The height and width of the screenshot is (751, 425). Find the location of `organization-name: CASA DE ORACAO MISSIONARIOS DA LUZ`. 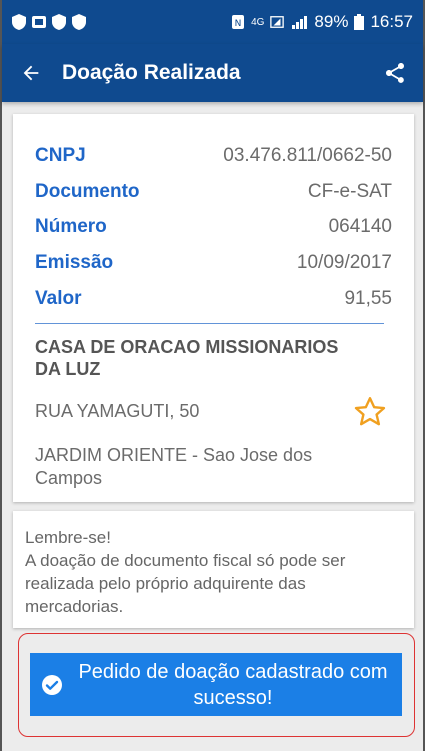

organization-name: CASA DE ORACAO MISSIONARIOS DA LUZ is located at coordinates (187, 357).